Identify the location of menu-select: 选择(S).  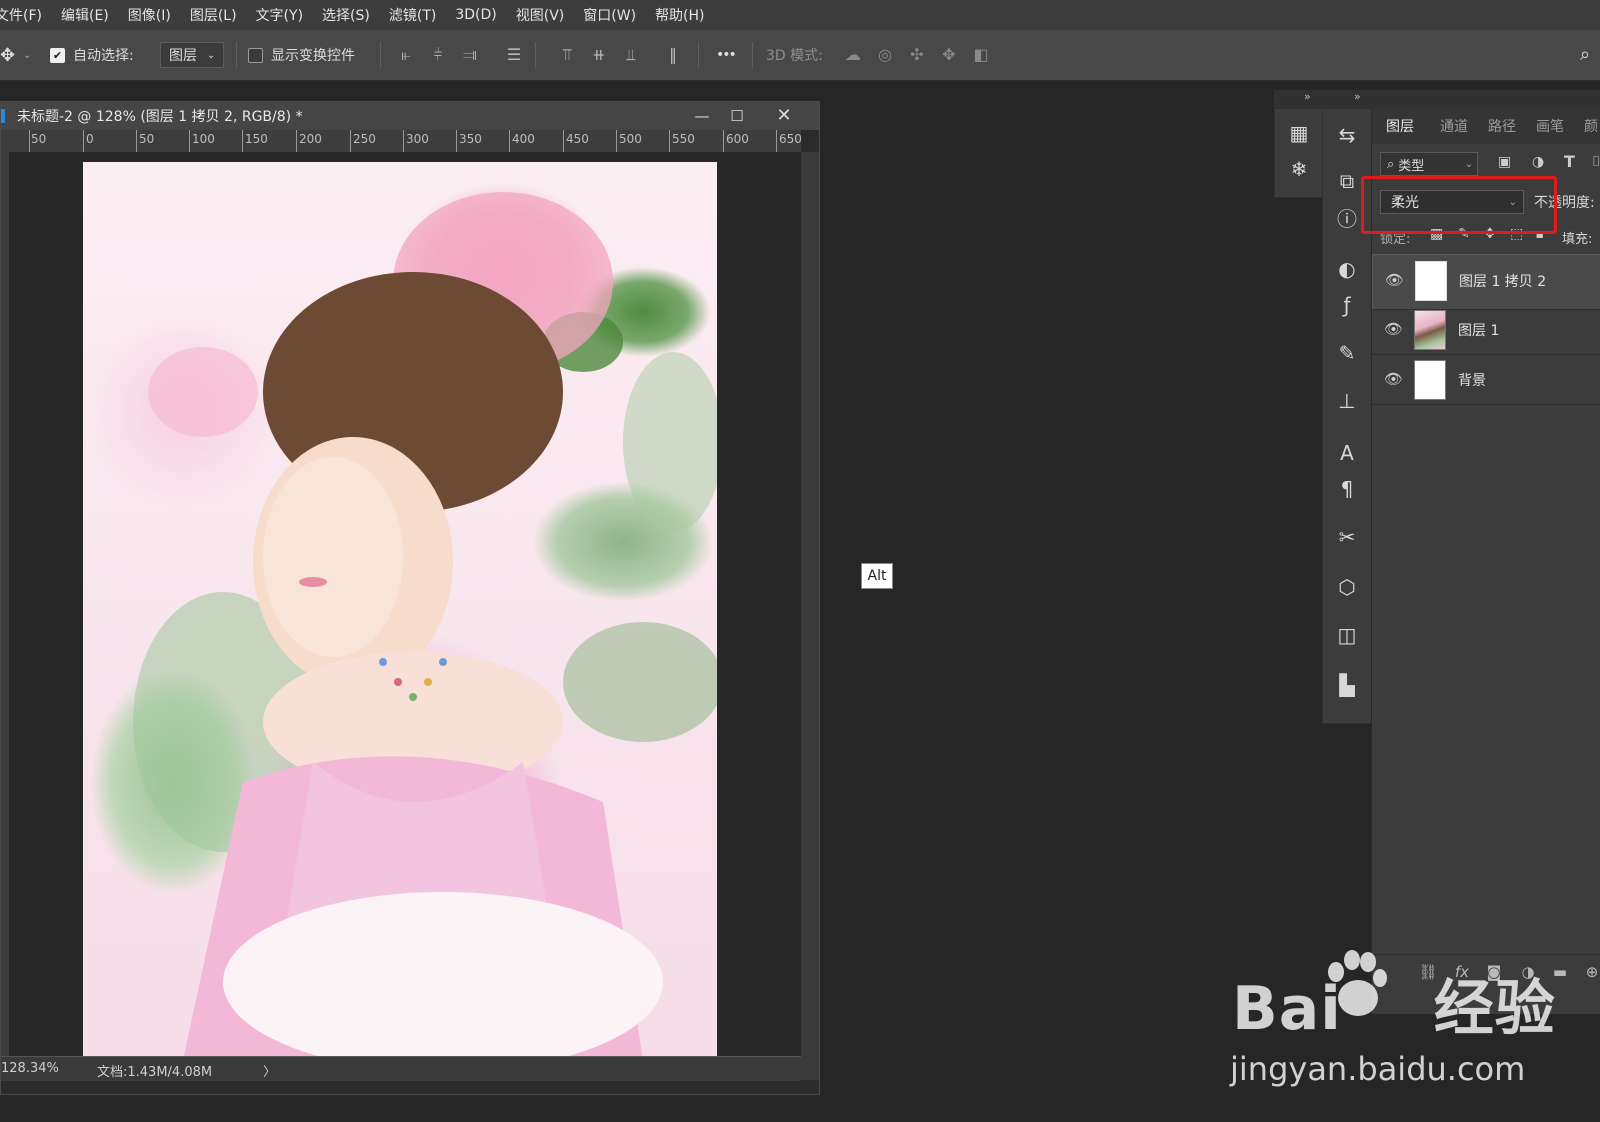
(346, 15).